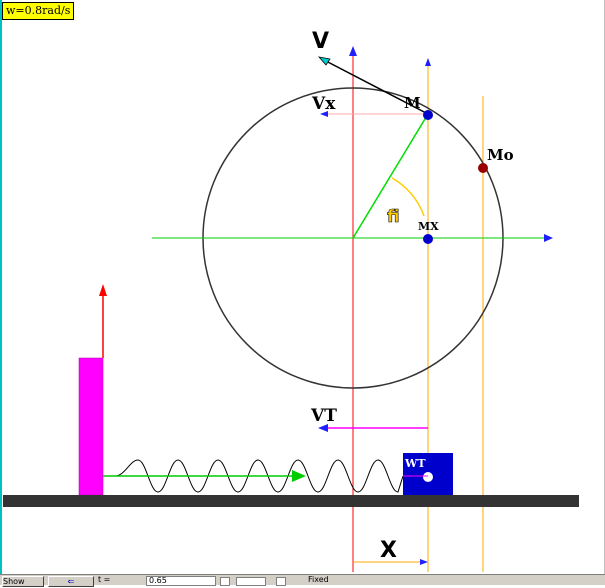 The image size is (605, 588). Describe the element at coordinates (500, 155) in the screenshot. I see `label-m0: Mo` at that location.